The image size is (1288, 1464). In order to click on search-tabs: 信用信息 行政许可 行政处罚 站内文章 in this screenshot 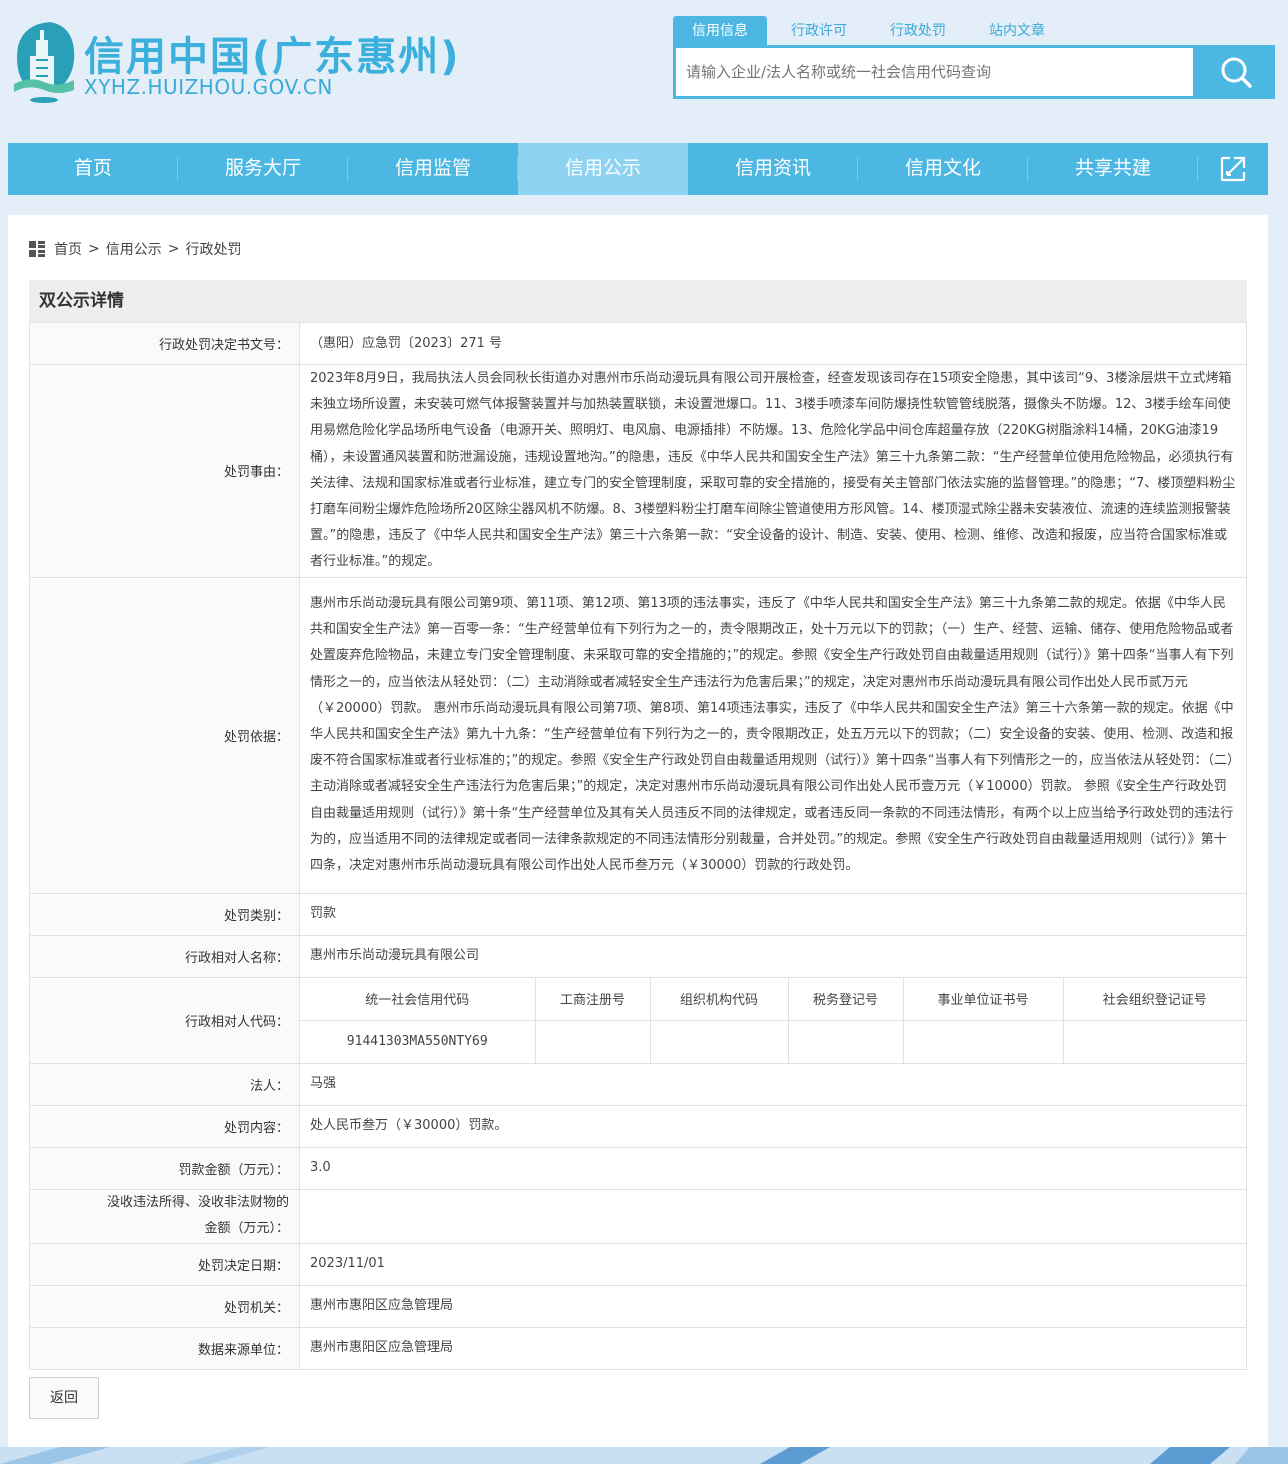, I will do `click(871, 31)`.